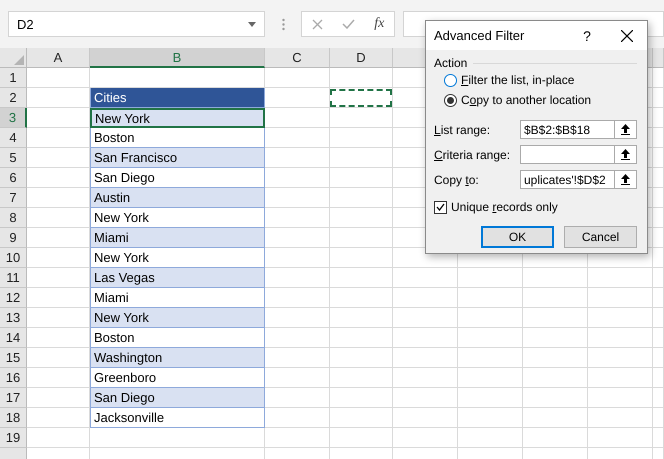  I want to click on dialog-title: Advanced Filter, so click(480, 35).